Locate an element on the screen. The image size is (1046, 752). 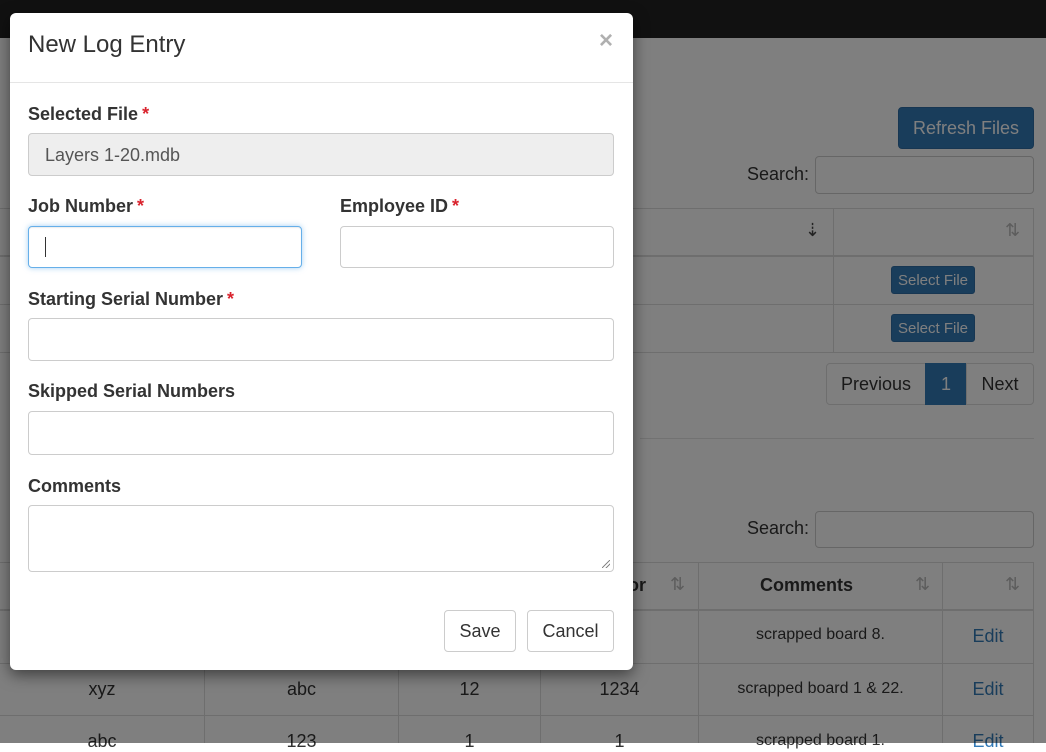
starting-serial-input is located at coordinates (321, 339).